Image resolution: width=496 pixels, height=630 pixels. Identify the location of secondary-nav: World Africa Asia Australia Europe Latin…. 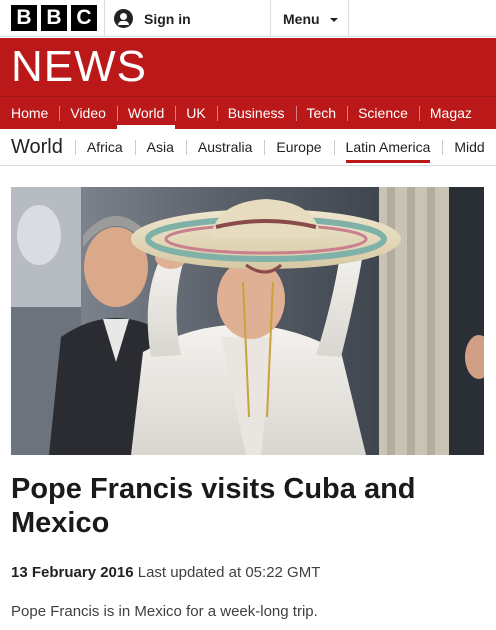
(248, 147).